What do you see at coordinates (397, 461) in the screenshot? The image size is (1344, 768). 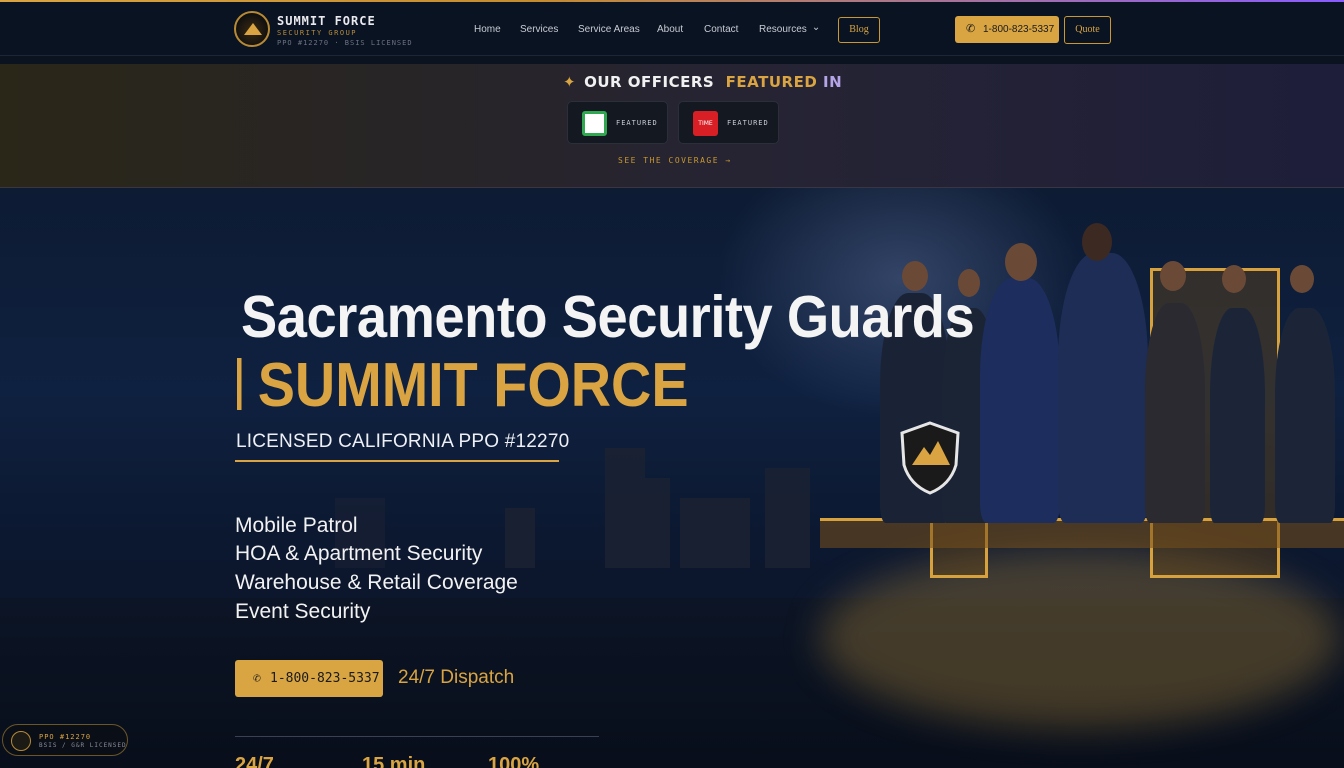 I see `license-underline` at bounding box center [397, 461].